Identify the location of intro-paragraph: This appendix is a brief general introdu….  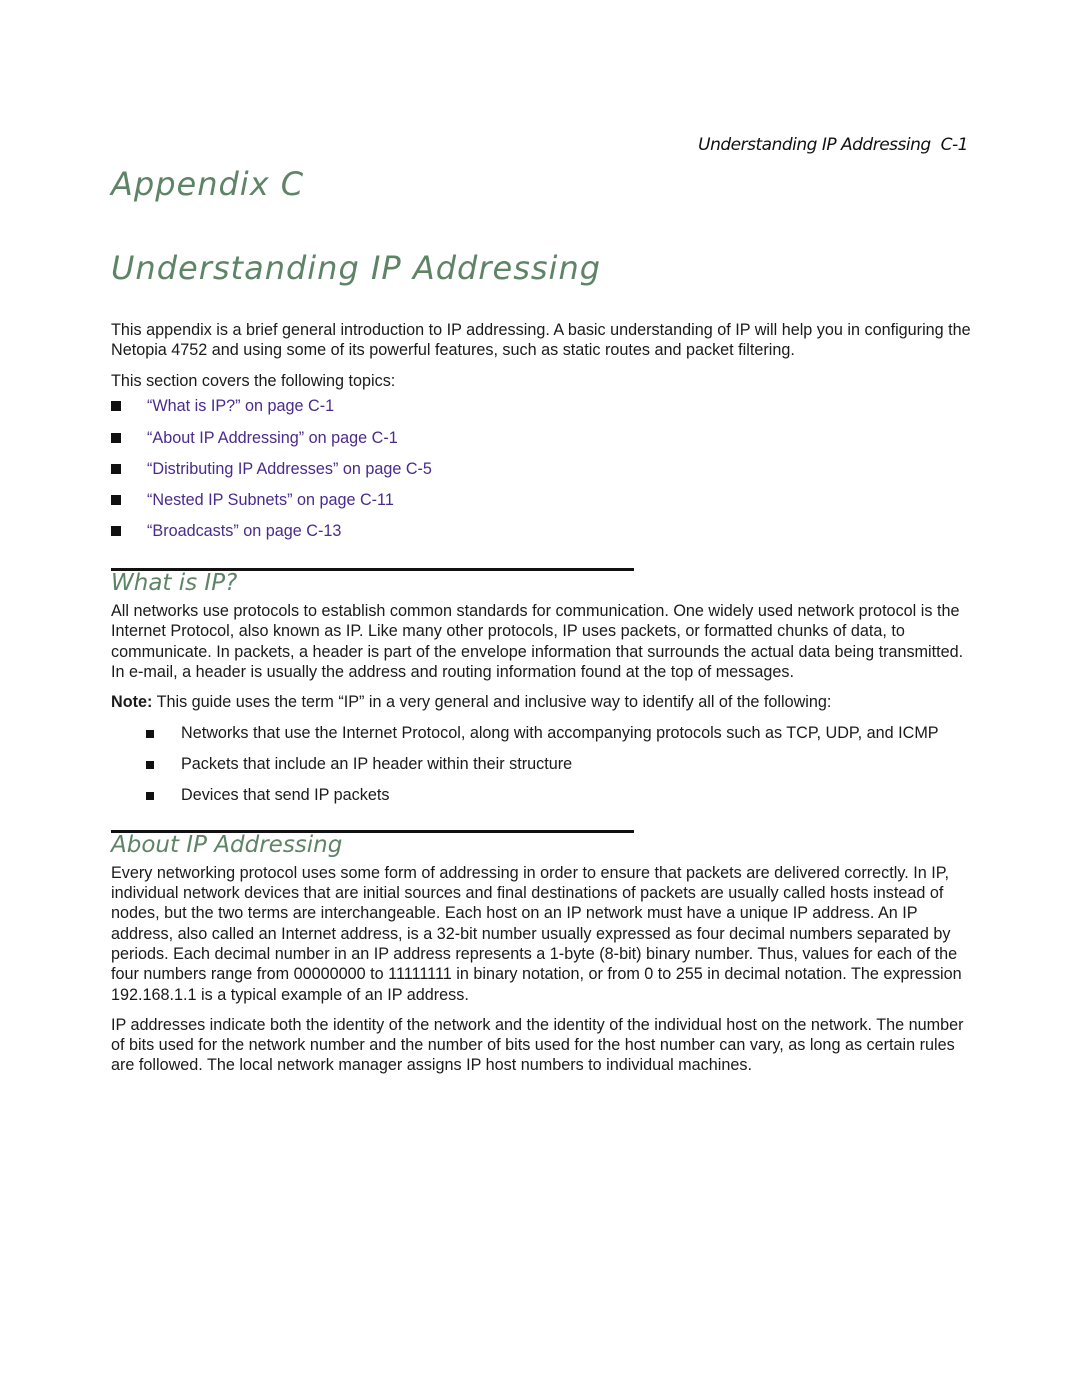
(541, 340).